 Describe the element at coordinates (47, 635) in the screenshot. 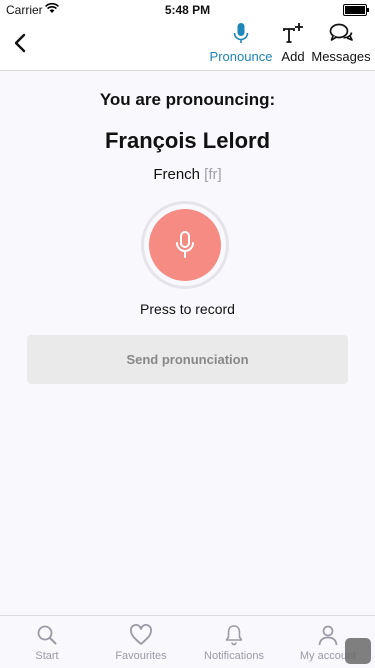

I see `search-icon` at that location.